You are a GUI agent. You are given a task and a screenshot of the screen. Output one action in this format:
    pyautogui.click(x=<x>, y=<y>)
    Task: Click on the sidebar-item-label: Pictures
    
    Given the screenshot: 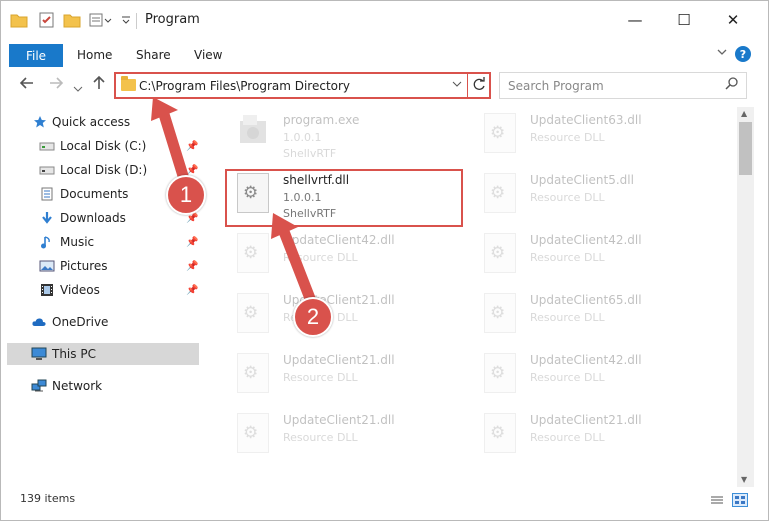 What is the action you would take?
    pyautogui.click(x=84, y=266)
    